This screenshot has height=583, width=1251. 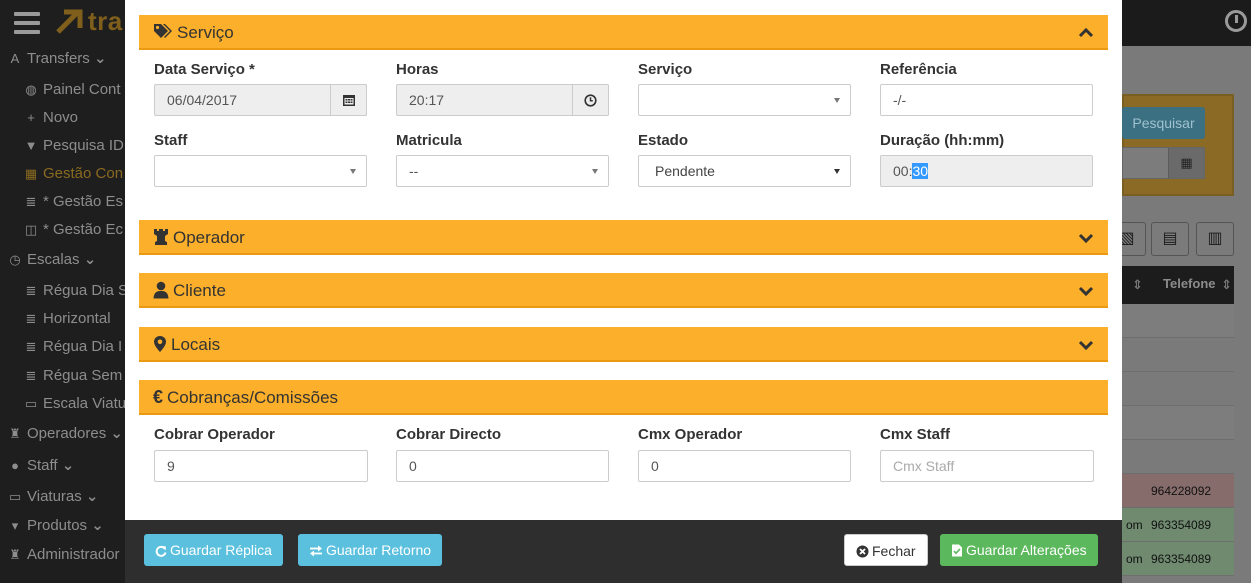 I want to click on table-cell-phone: 963354089, so click(x=1181, y=559).